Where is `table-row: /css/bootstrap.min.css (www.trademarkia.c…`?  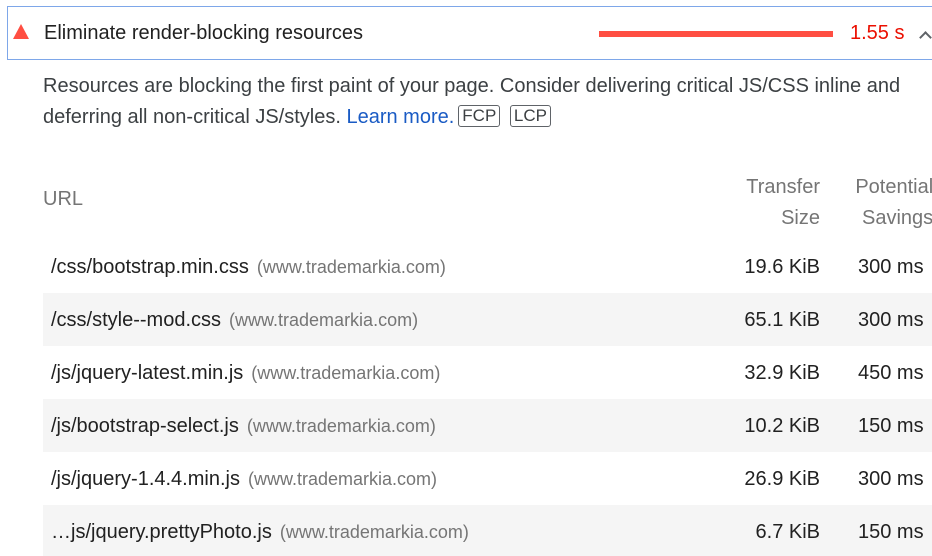 table-row: /css/bootstrap.min.css (www.trademarkia.c… is located at coordinates (487, 266).